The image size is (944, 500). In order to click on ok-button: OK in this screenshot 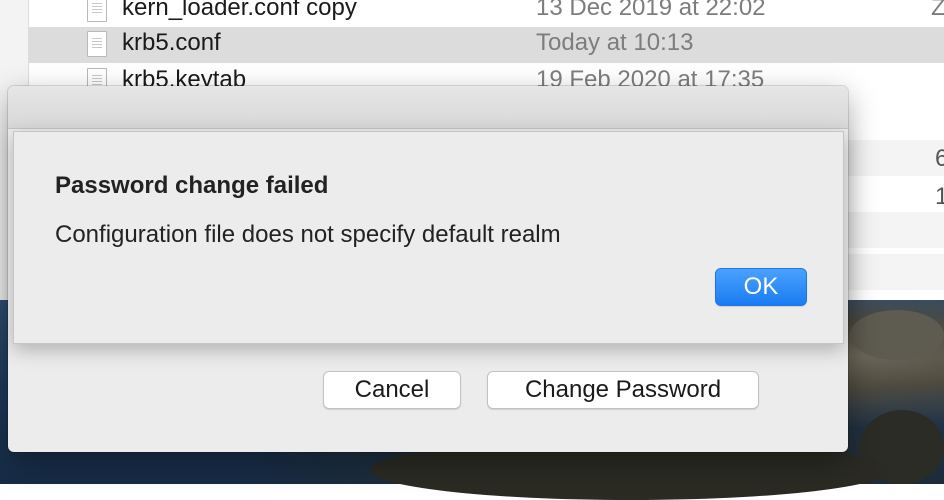, I will do `click(761, 287)`.